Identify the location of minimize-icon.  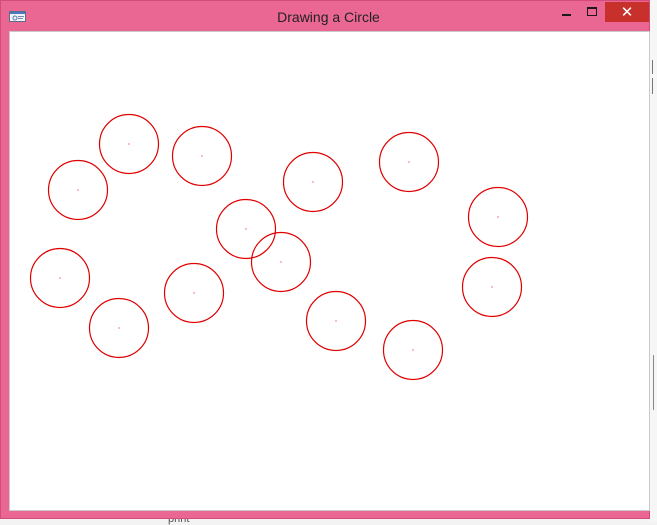
(566, 14).